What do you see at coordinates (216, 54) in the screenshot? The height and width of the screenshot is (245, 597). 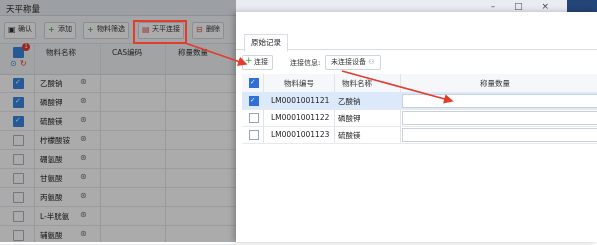 I see `annotation-arrow-to-connect` at bounding box center [216, 54].